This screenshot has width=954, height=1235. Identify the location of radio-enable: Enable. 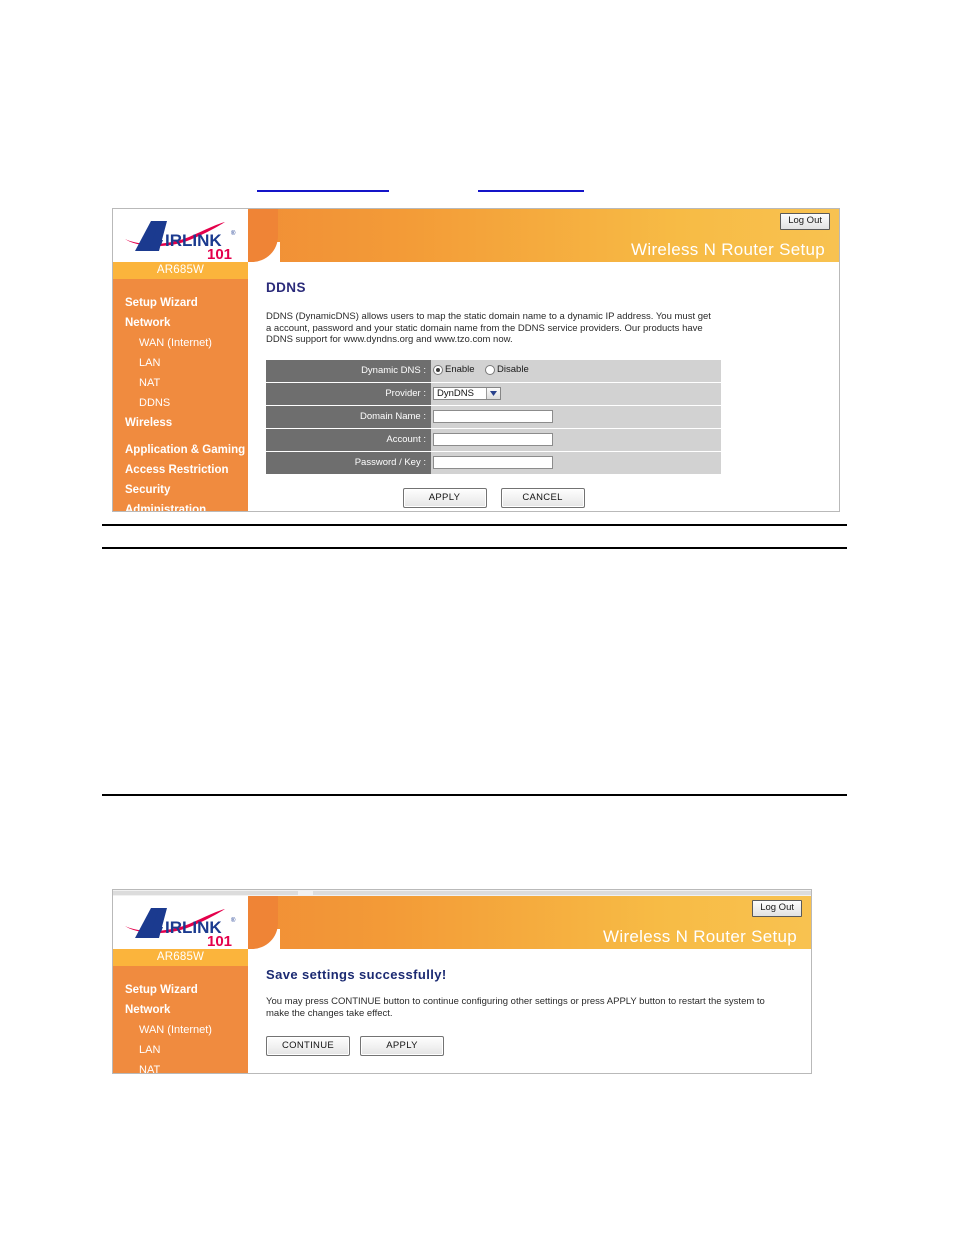
(454, 369).